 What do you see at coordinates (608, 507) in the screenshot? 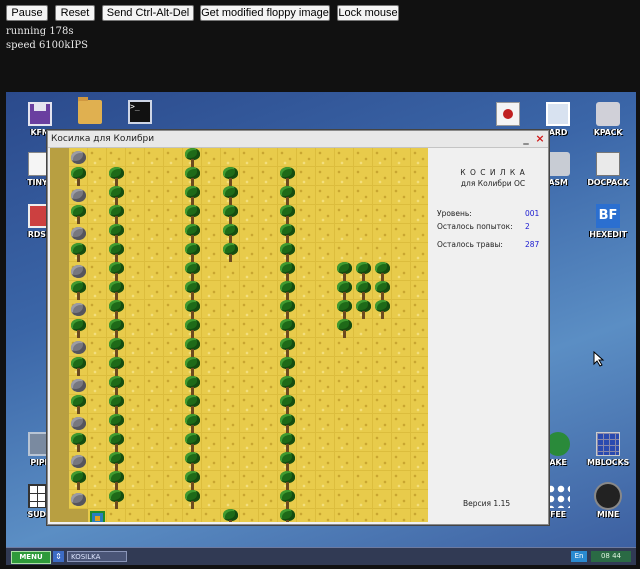
I see `desktop-icon-mine: MINE` at bounding box center [608, 507].